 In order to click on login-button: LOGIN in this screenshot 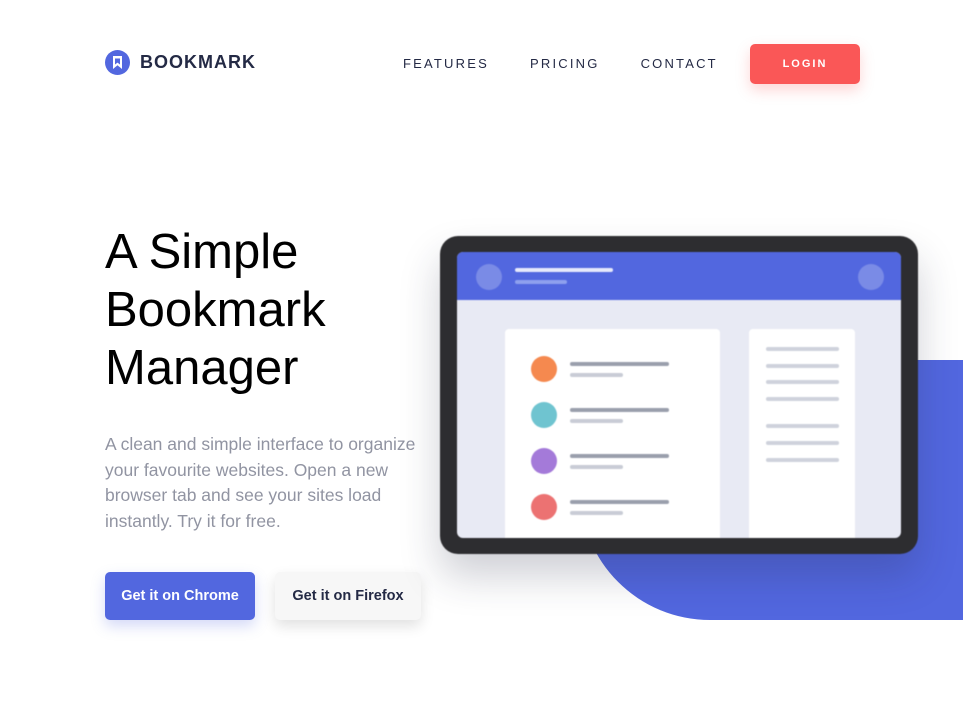, I will do `click(805, 64)`.